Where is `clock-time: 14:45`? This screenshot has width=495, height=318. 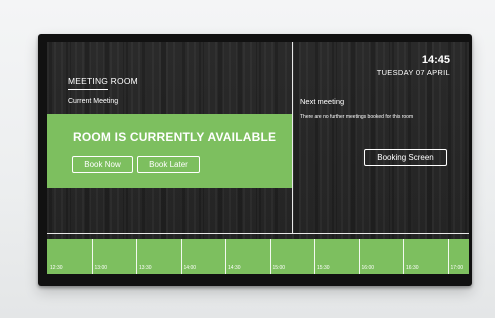
clock-time: 14:45 is located at coordinates (435, 60).